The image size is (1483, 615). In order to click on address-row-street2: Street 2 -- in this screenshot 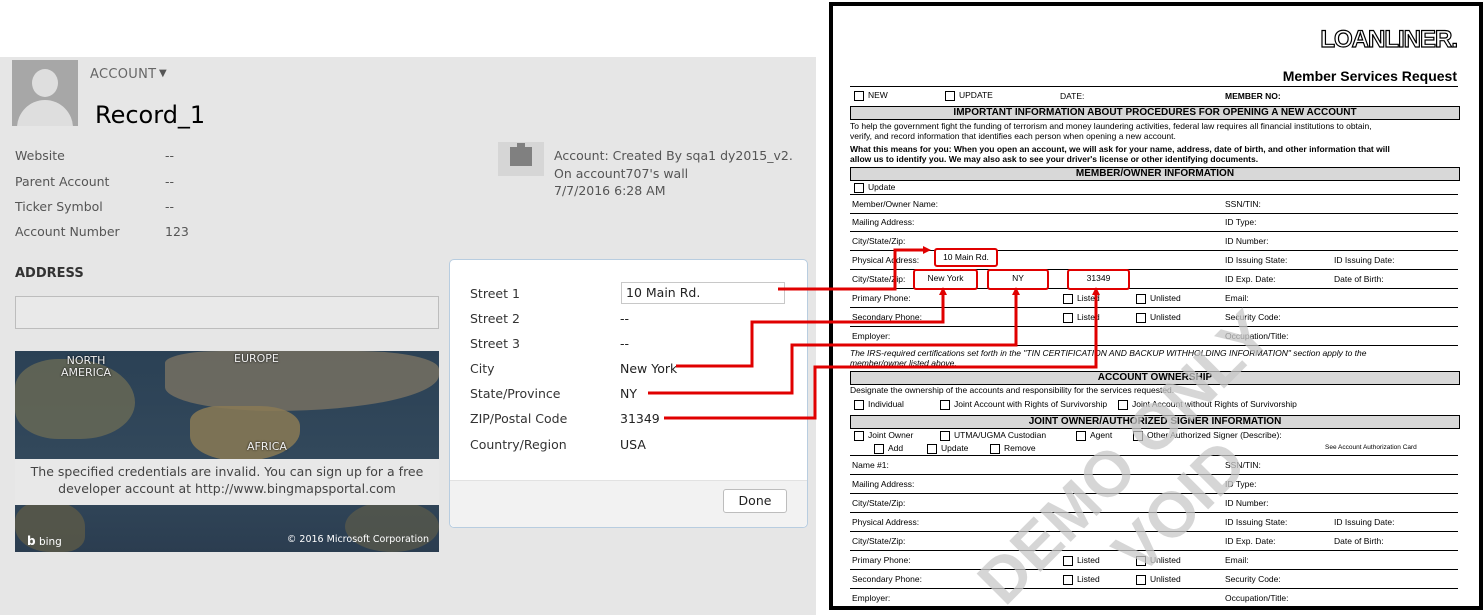, I will do `click(549, 318)`.